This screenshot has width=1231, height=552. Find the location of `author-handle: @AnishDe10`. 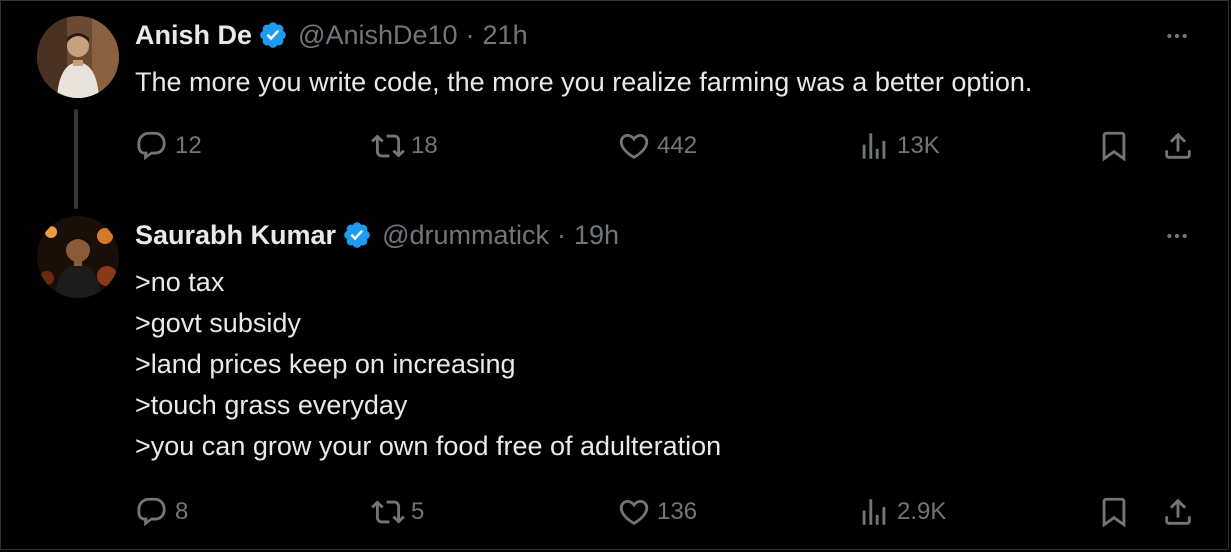

author-handle: @AnishDe10 is located at coordinates (378, 35).